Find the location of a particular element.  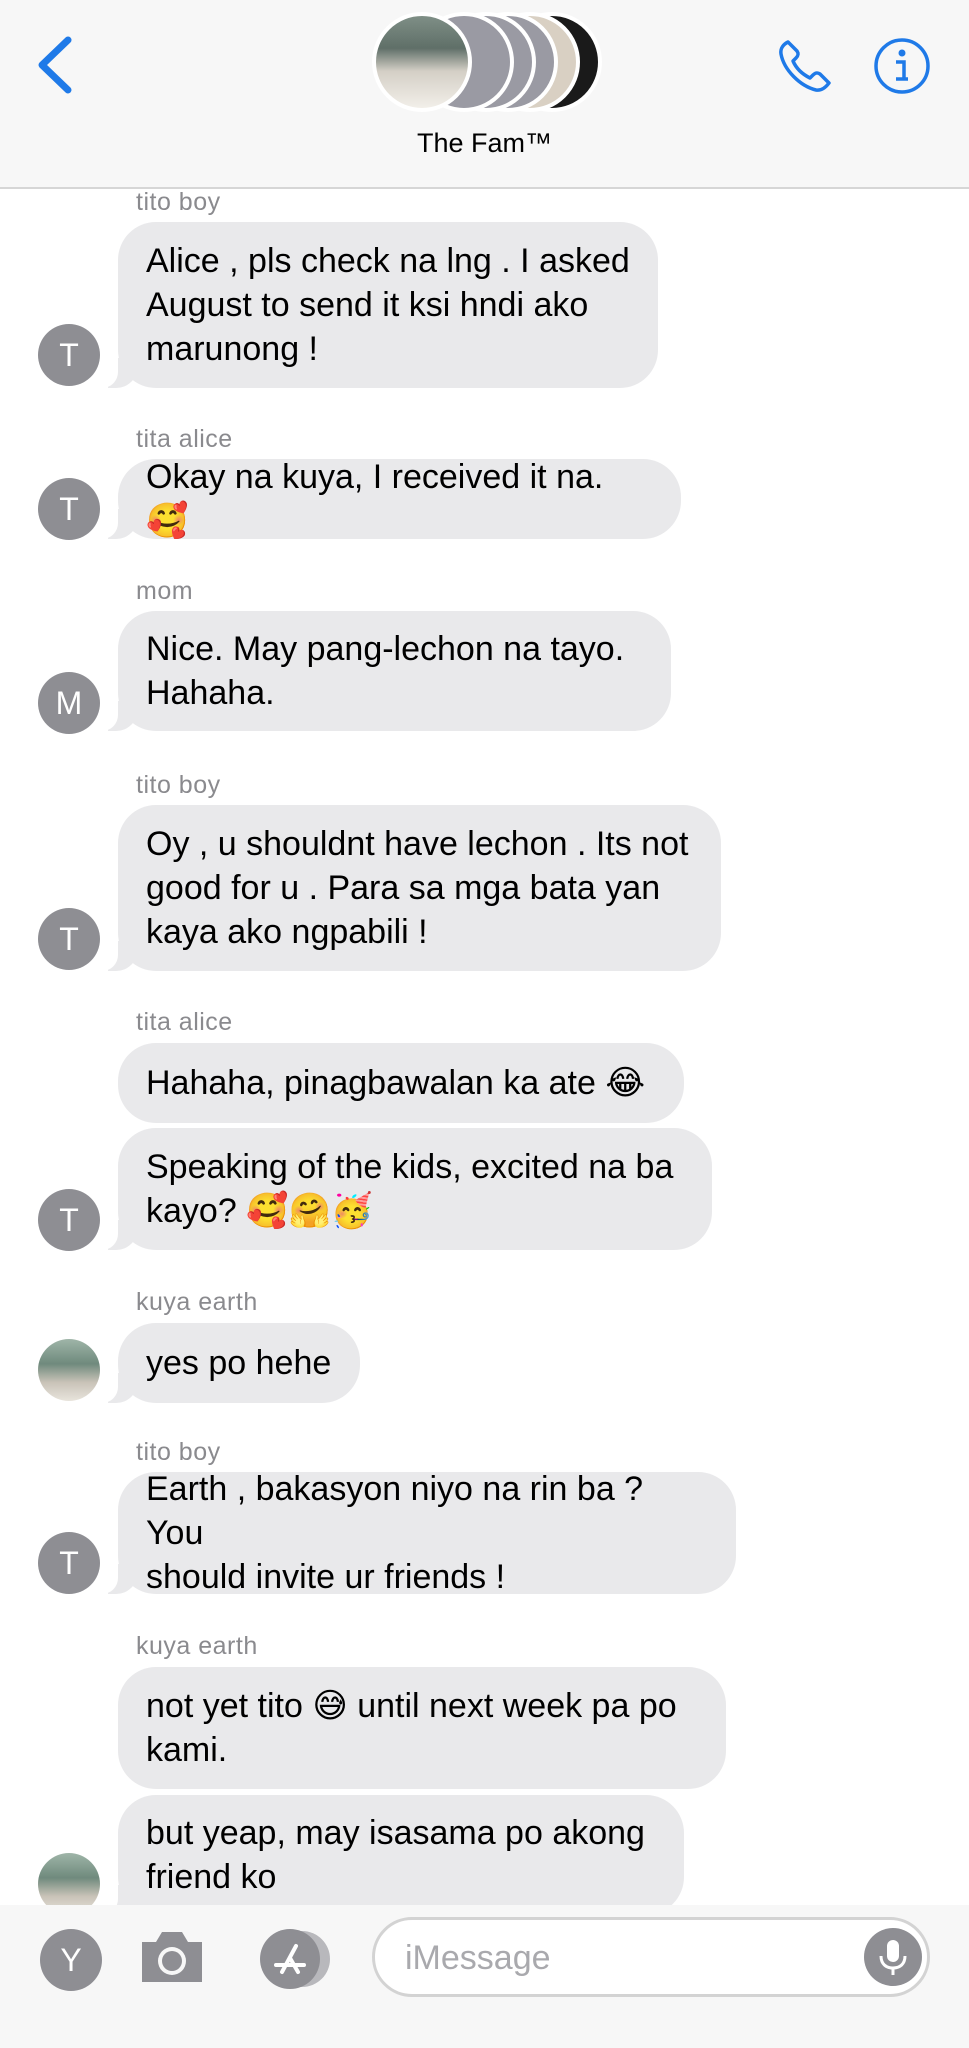

imessage-input-container is located at coordinates (651, 1957).